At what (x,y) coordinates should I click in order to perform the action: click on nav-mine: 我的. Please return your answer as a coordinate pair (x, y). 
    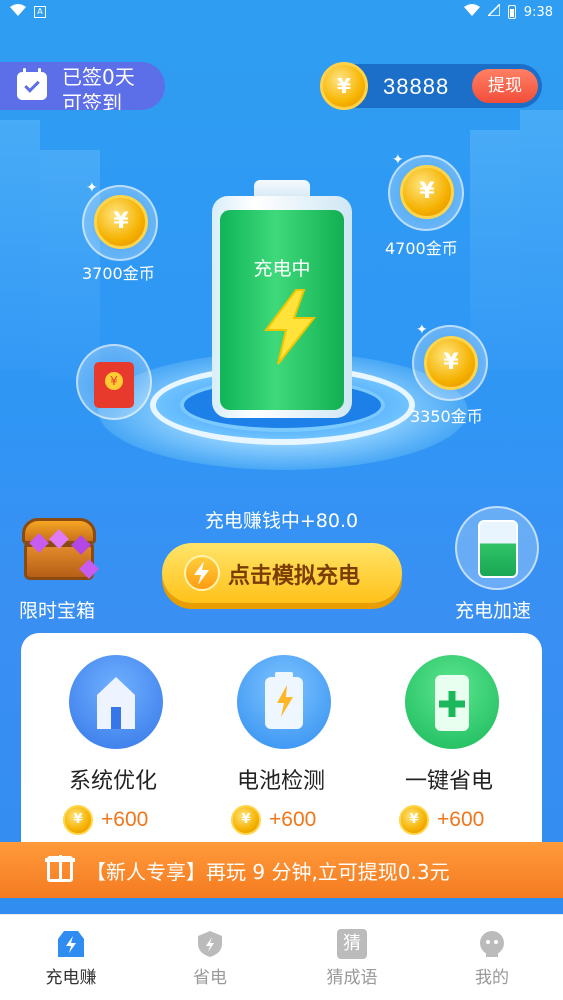
    Looking at the image, I should click on (492, 958).